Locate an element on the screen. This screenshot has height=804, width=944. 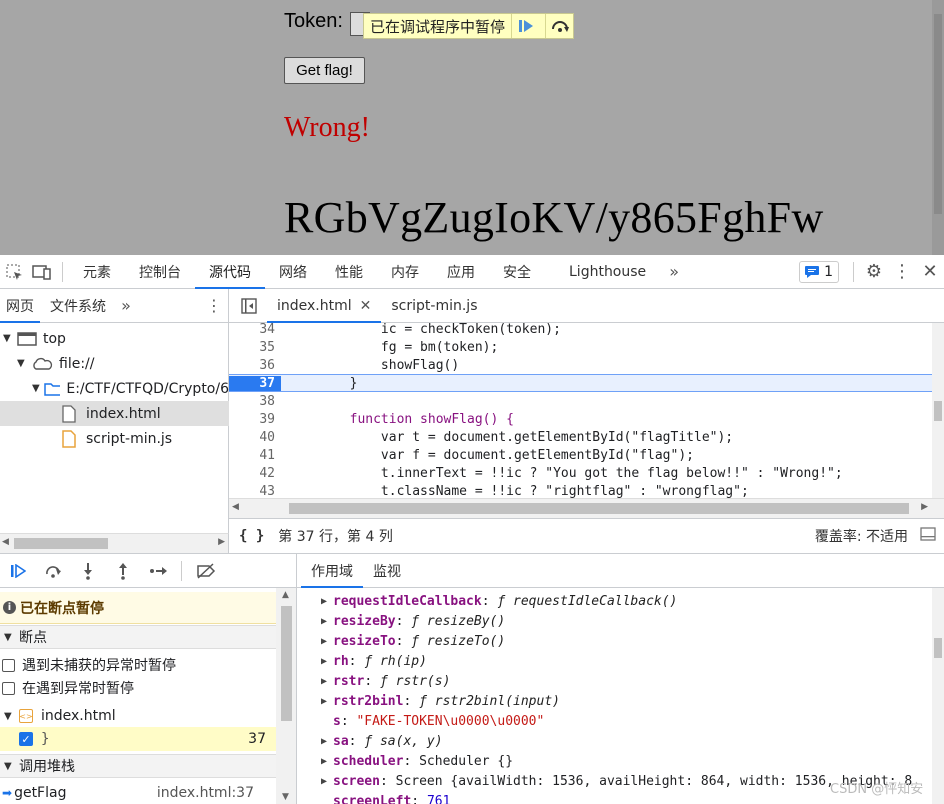
tree-item-index-html: index.html is located at coordinates (114, 413).